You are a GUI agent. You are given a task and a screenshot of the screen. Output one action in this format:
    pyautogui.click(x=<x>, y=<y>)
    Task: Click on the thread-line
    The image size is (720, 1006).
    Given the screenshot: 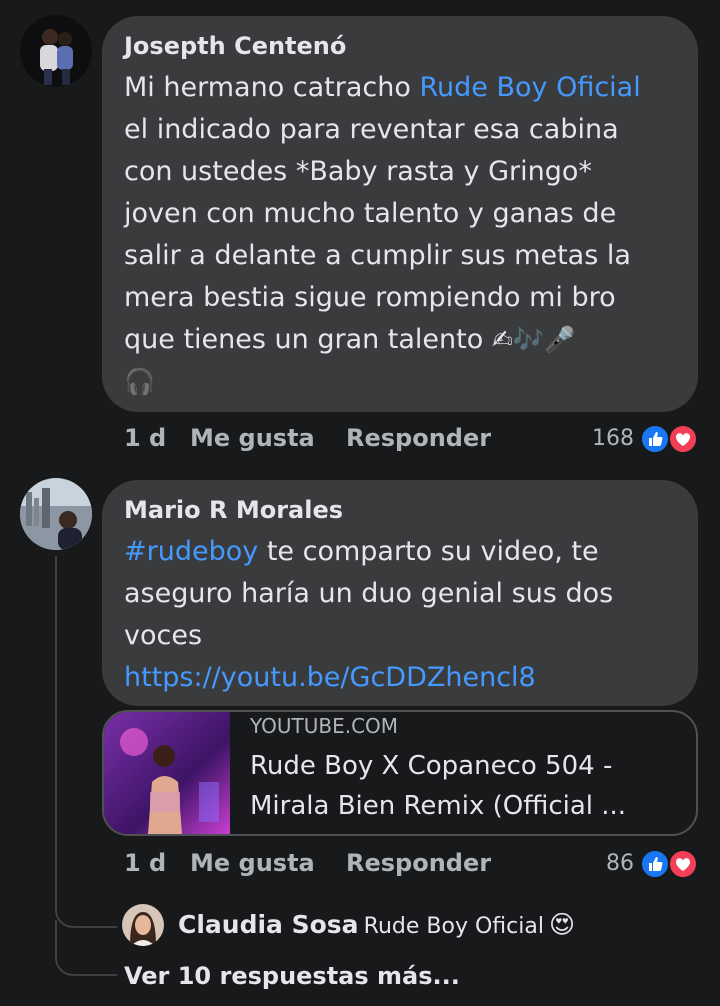 What is the action you would take?
    pyautogui.click(x=56, y=716)
    